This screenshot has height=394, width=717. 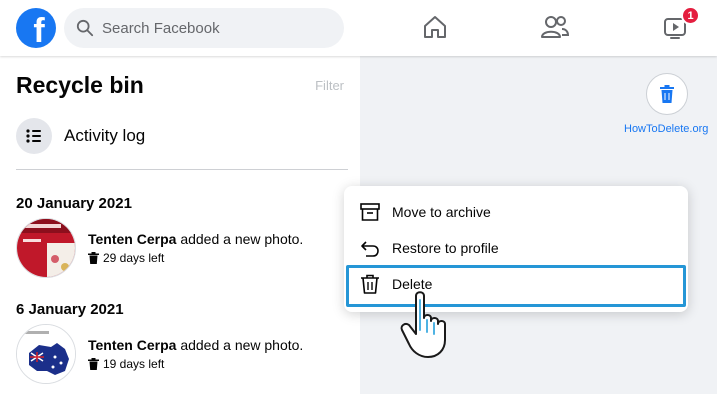 I want to click on pointing-hand-icon, so click(x=423, y=324).